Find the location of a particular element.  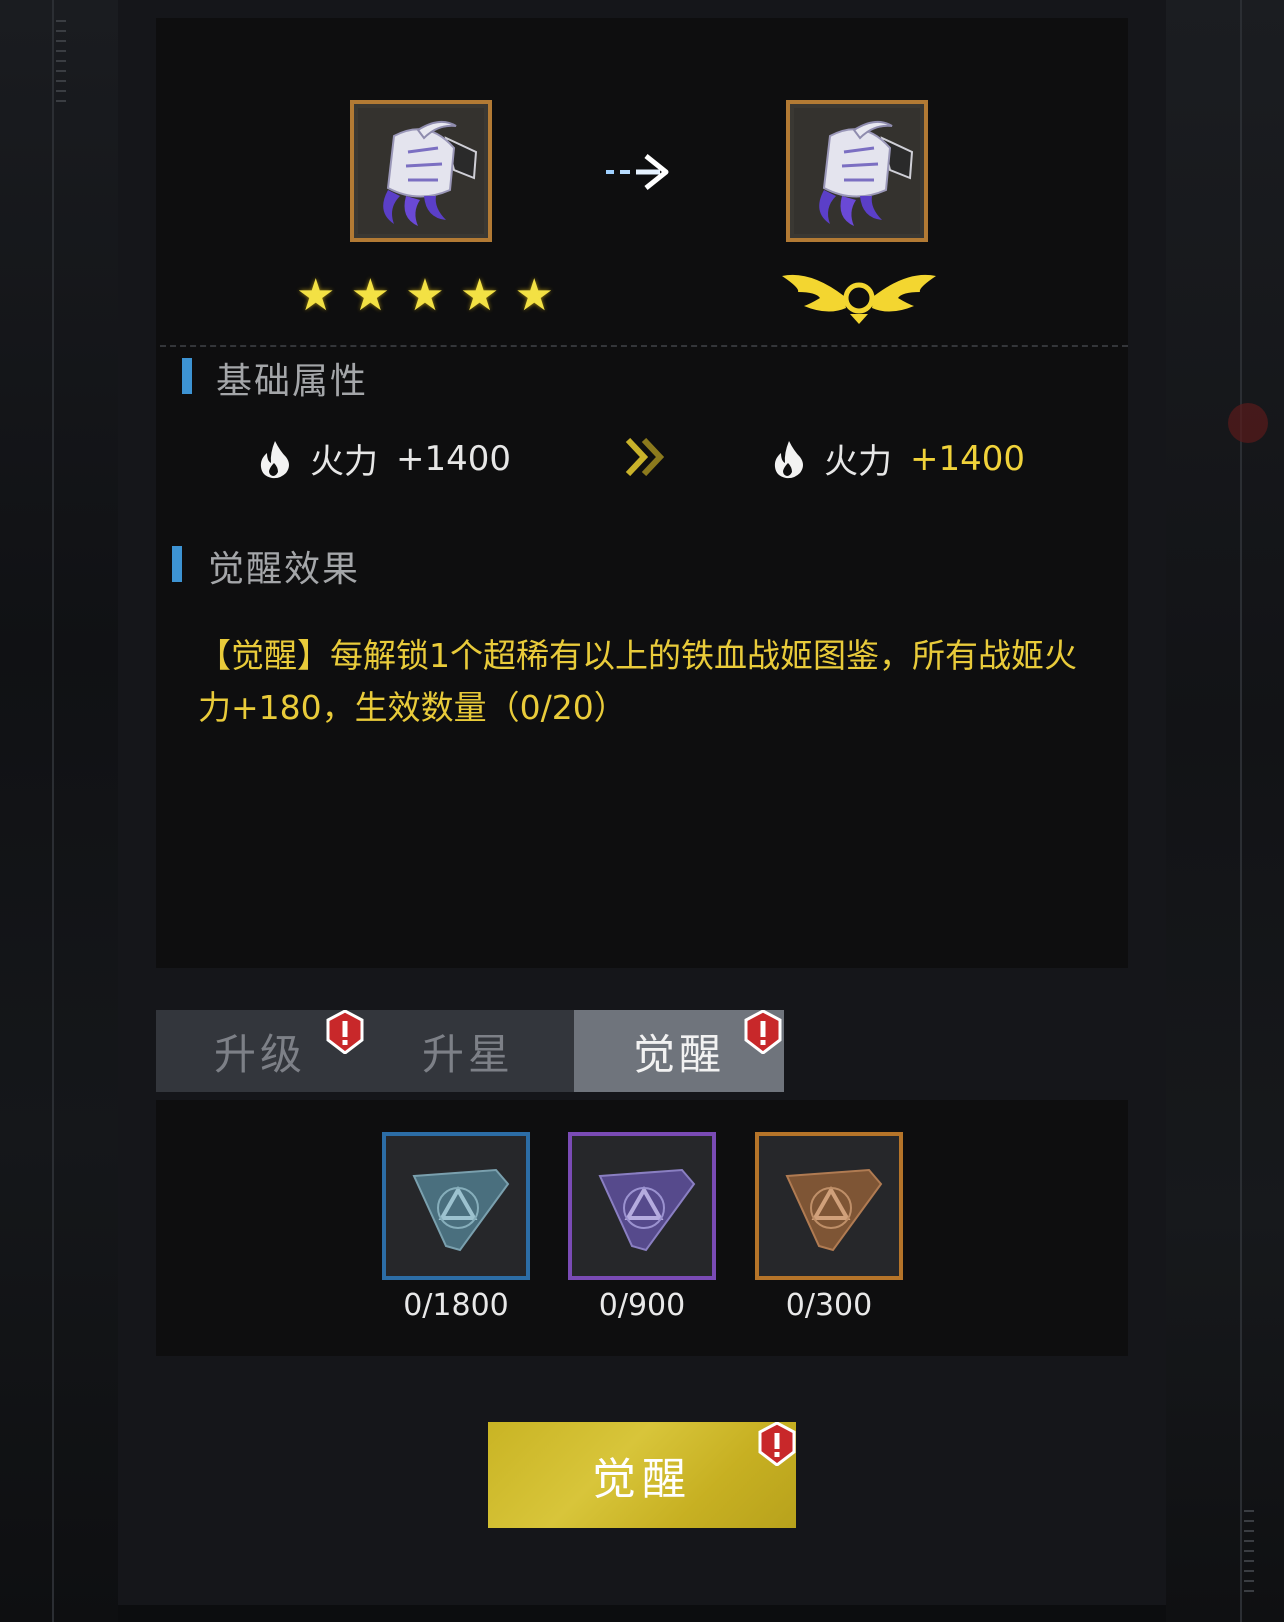

star-rating: ★ ★ ★ ★ ★ is located at coordinates (425, 296).